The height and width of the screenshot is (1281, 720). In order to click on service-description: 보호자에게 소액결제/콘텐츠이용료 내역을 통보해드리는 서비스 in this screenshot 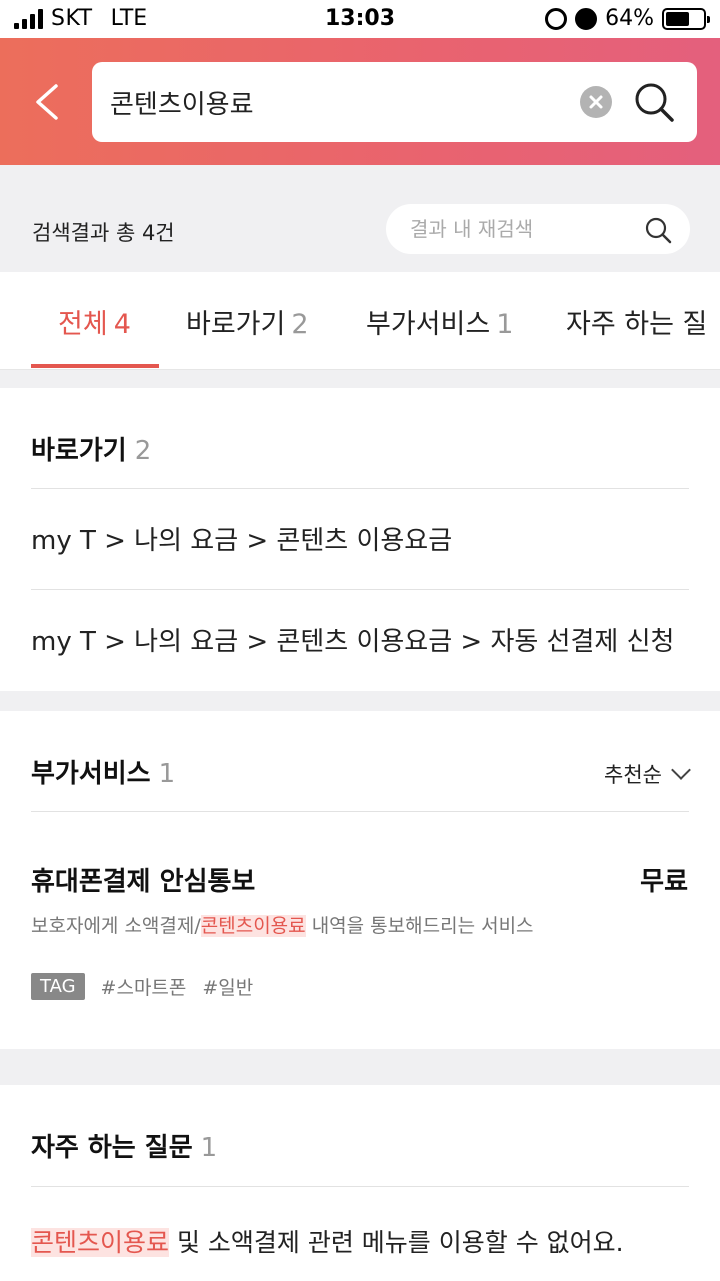, I will do `click(282, 924)`.